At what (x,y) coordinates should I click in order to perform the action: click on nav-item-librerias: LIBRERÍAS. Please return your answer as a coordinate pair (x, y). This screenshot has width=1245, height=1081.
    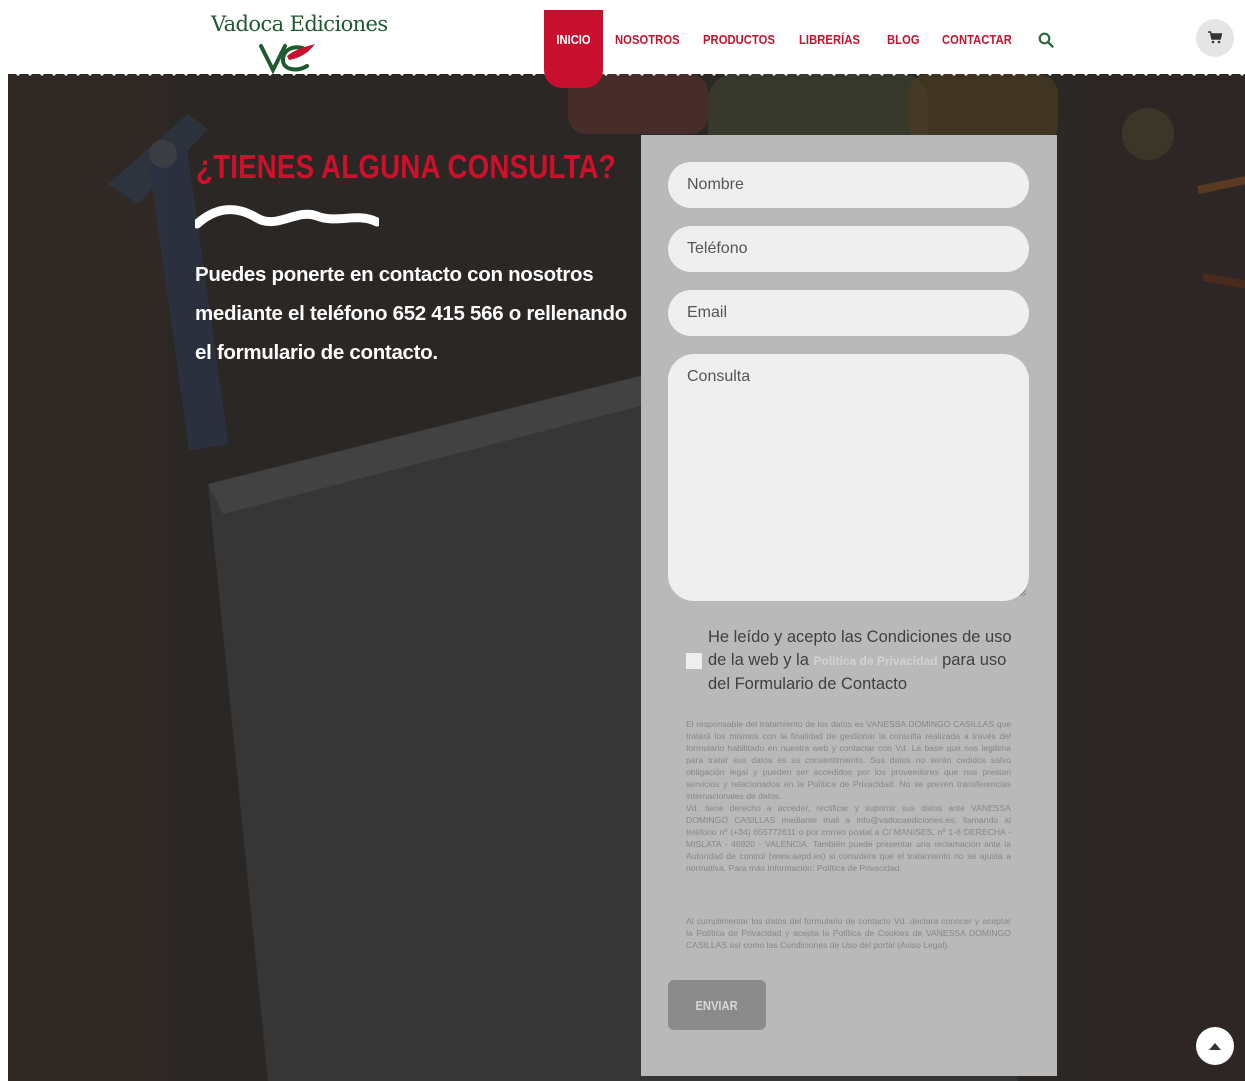
    Looking at the image, I should click on (829, 39).